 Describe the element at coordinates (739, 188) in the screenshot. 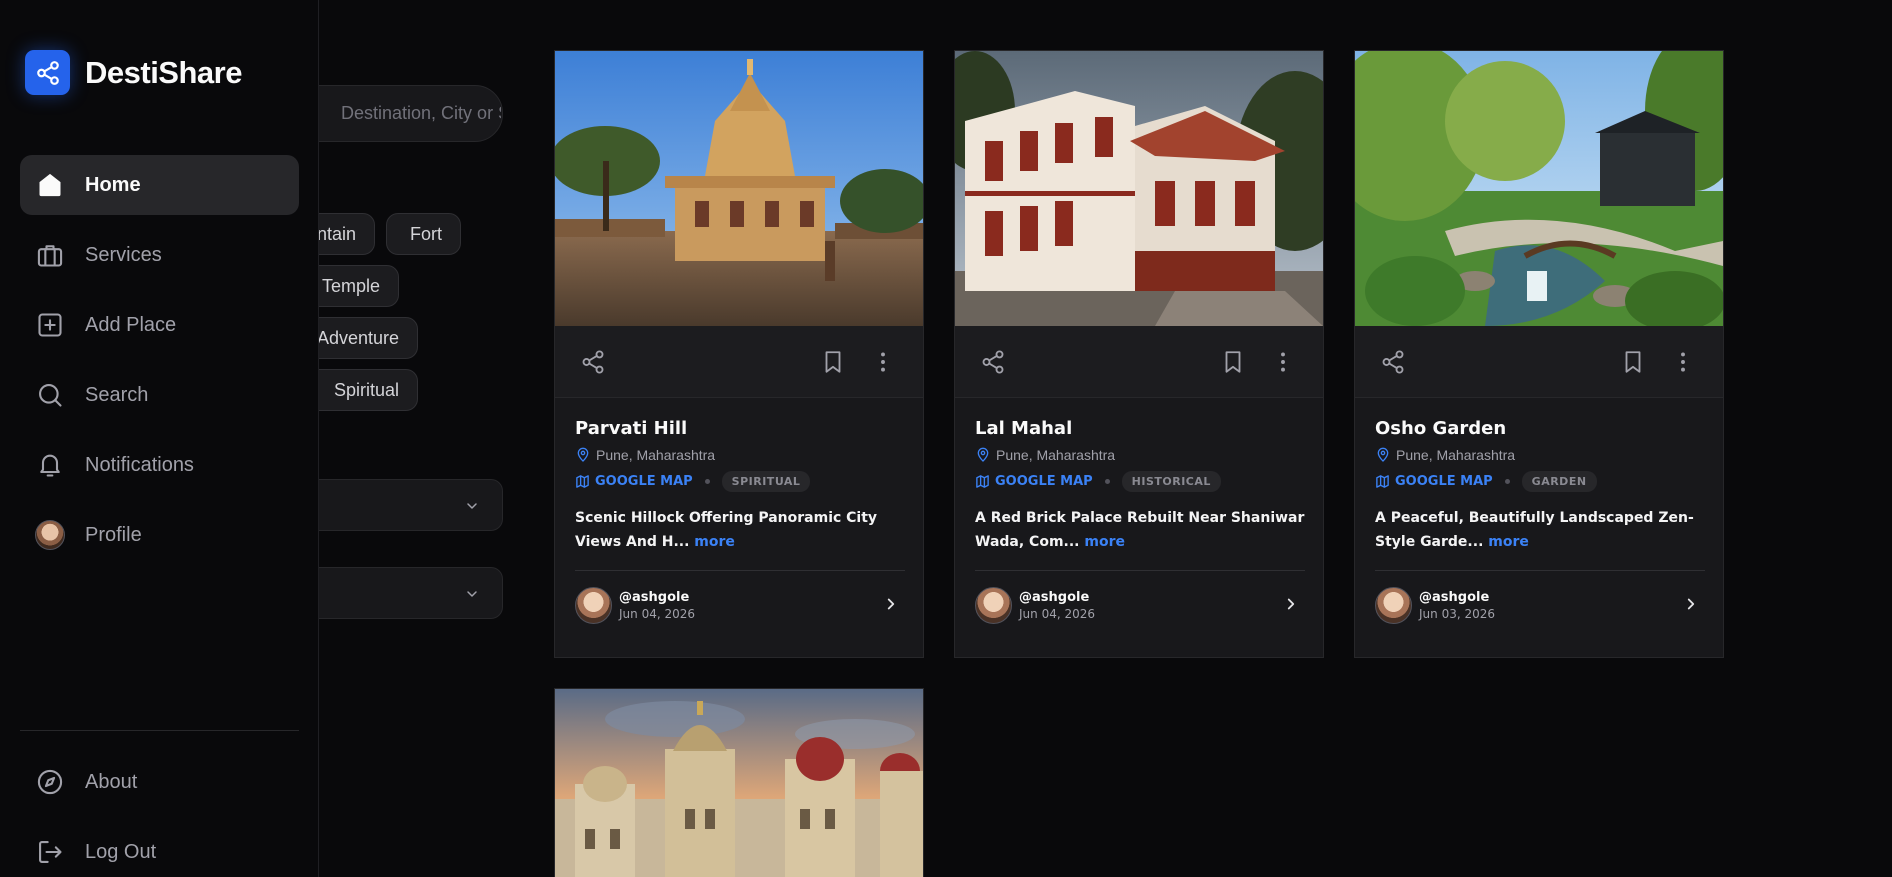

I see `place-image-temple` at that location.